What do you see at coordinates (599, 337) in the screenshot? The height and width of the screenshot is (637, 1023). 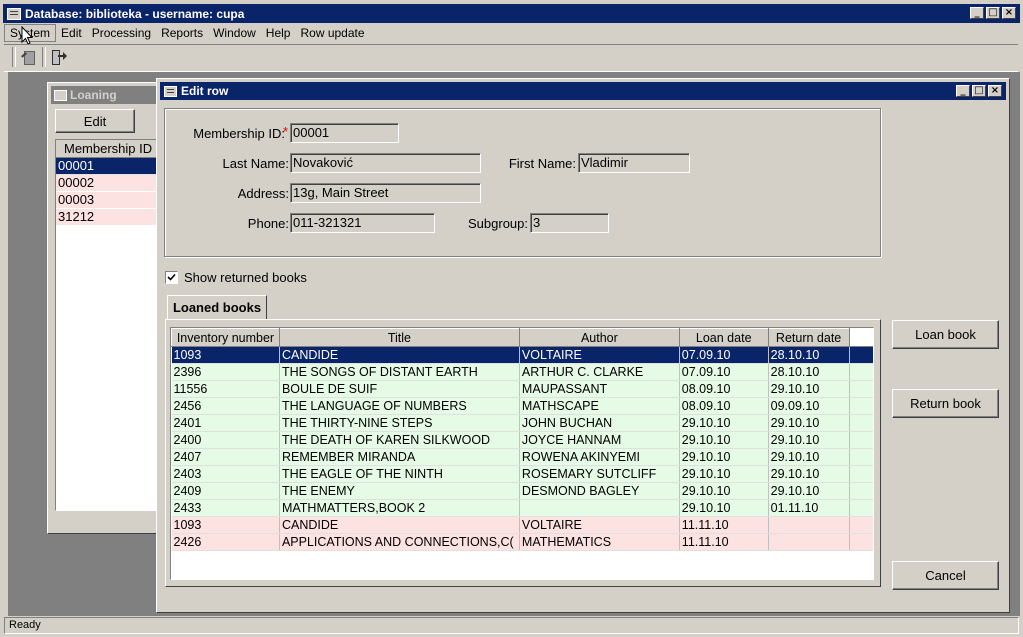 I see `column-header-author: Author` at bounding box center [599, 337].